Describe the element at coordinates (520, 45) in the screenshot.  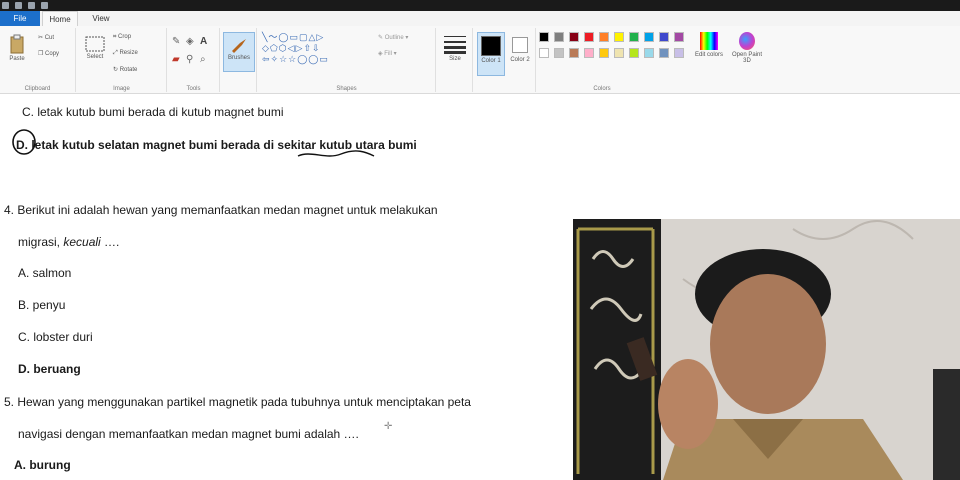
I see `color2-swatch` at that location.